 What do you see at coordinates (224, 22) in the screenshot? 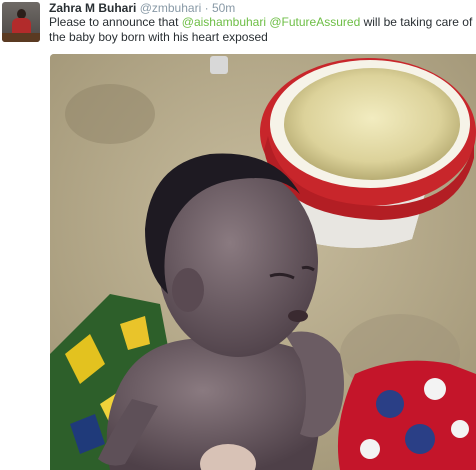
I see `mention-link: @aishambuhari` at bounding box center [224, 22].